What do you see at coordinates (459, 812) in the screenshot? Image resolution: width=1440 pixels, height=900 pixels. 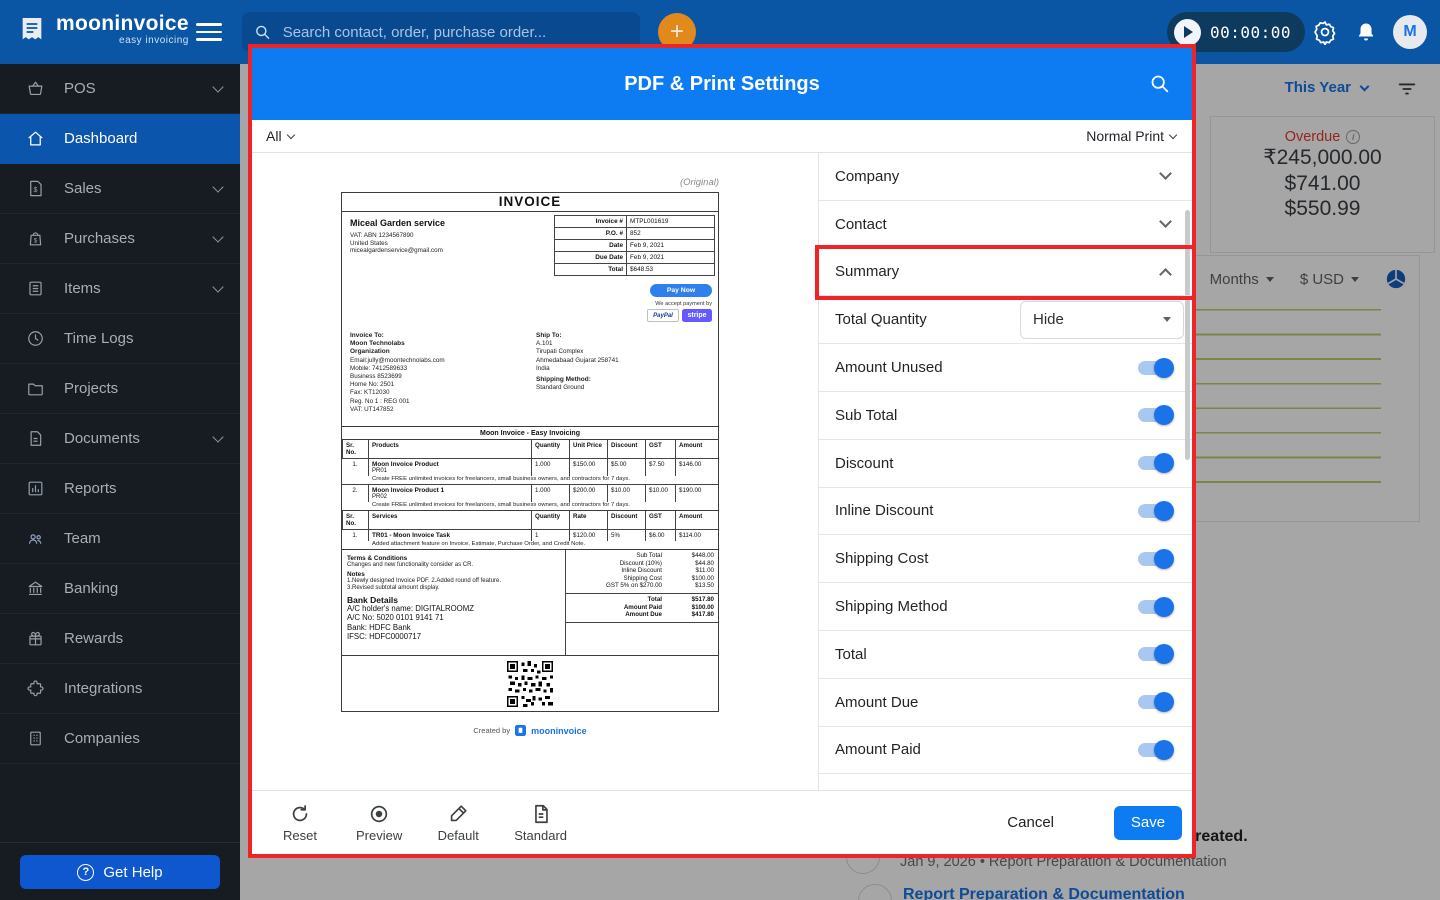 I see `brush-icon` at bounding box center [459, 812].